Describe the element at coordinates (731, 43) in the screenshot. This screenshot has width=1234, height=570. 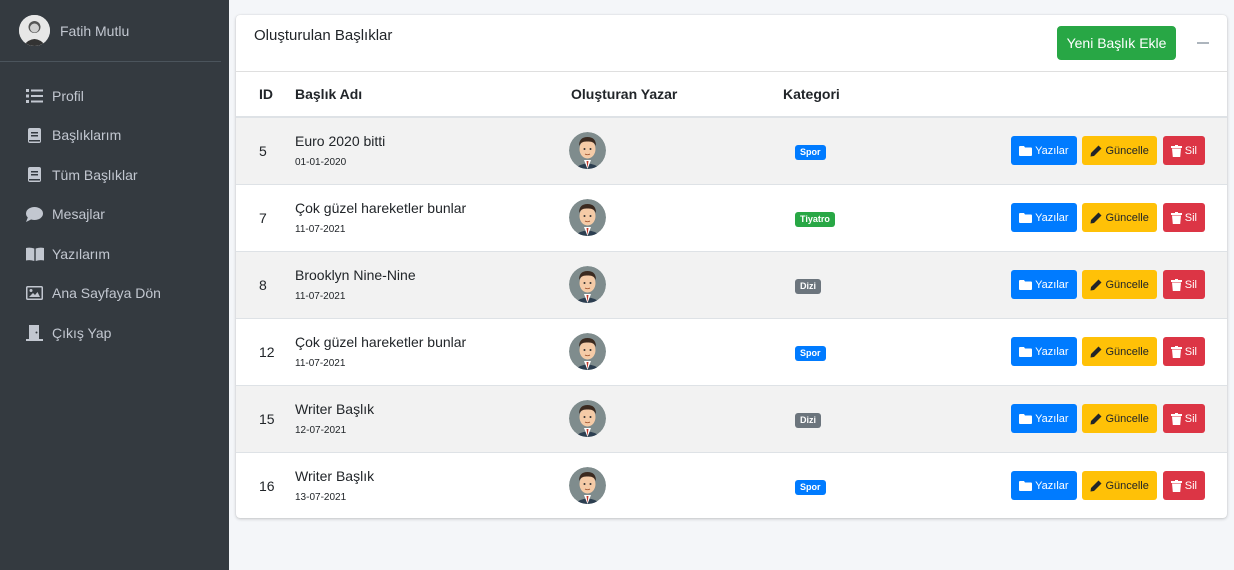
I see `card-header: Oluşturulan Başlıklar Yeni Başlık Ekle` at that location.